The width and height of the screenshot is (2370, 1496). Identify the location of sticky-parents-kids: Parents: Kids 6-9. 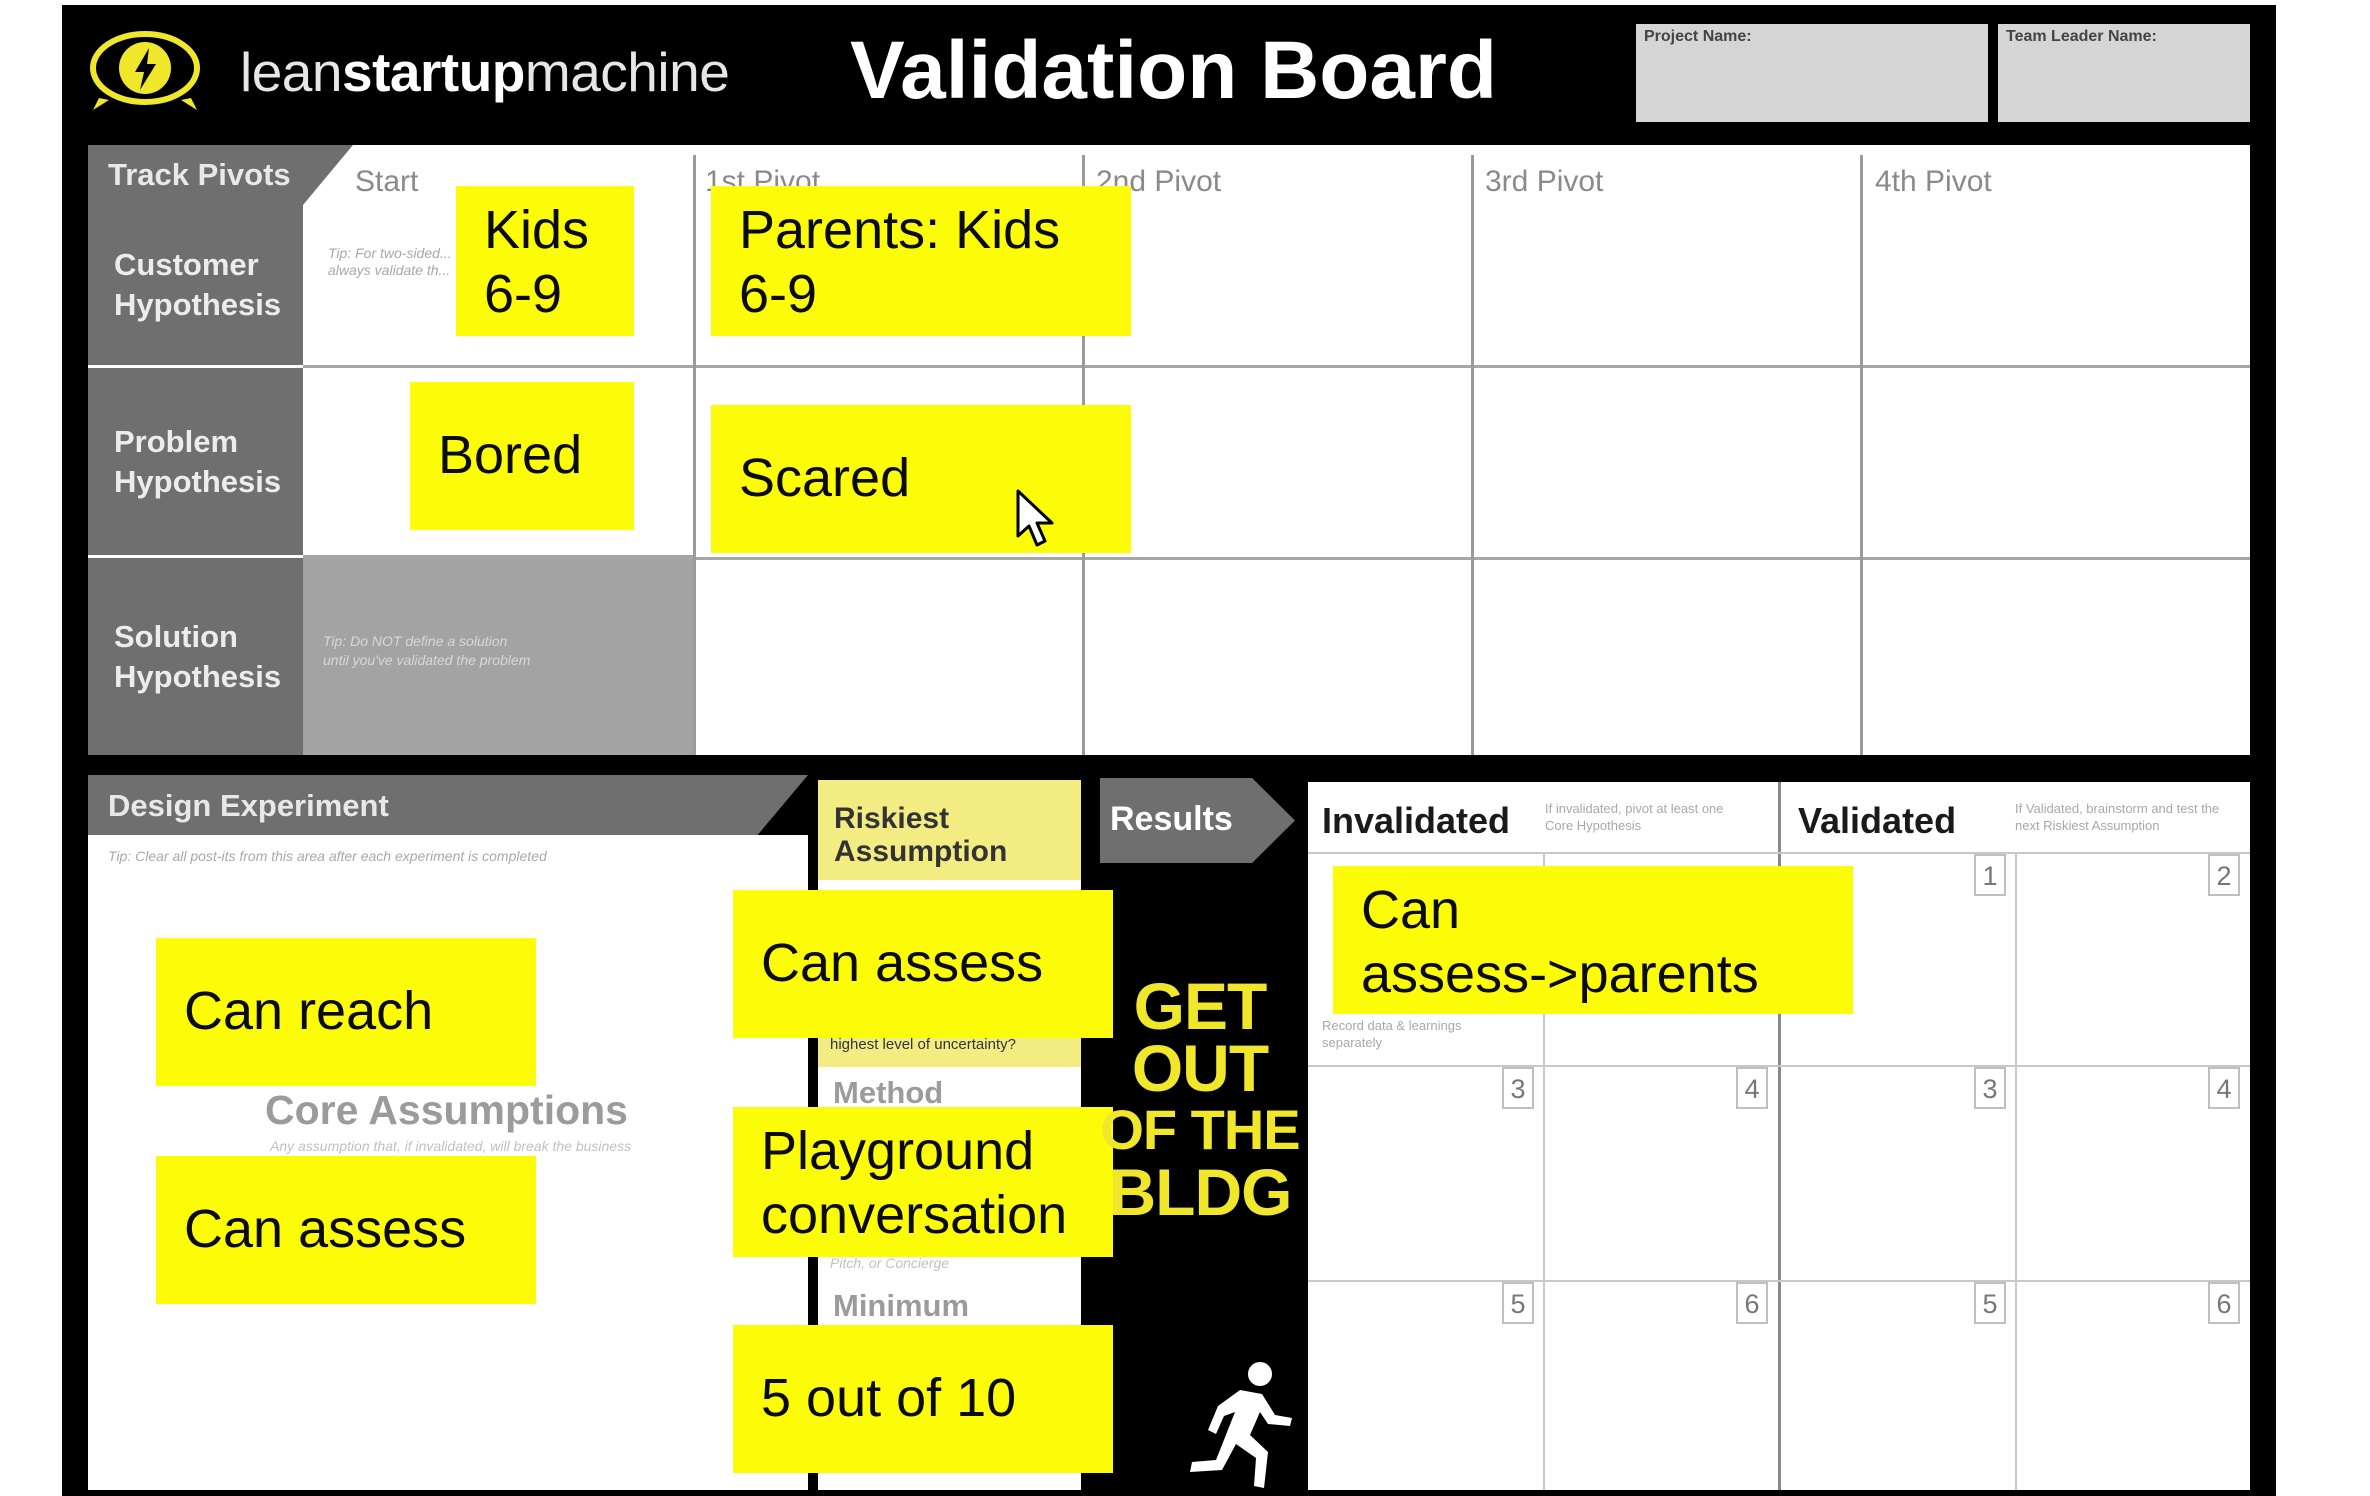
(921, 261).